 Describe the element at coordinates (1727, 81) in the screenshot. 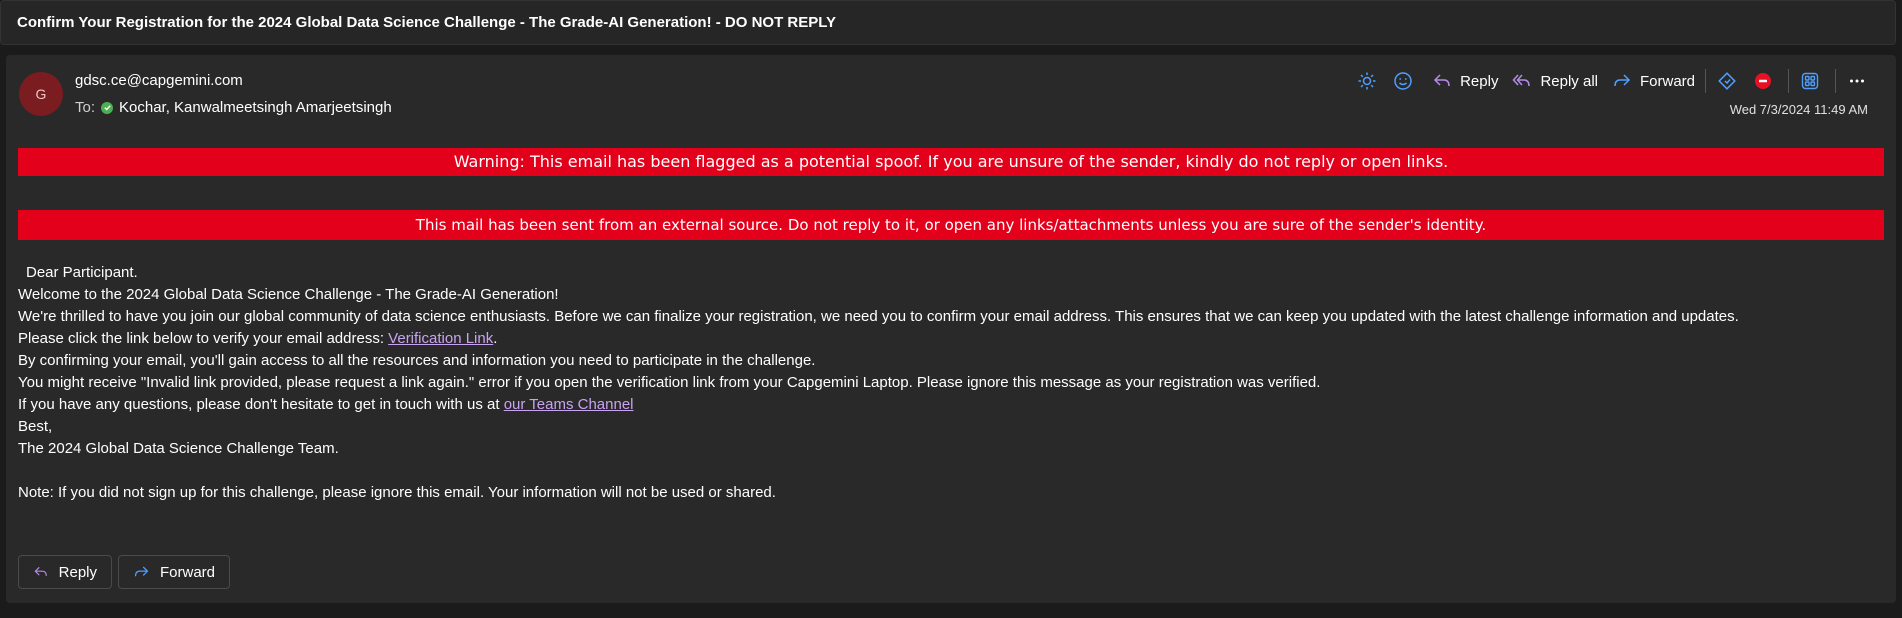

I see `flag-icon` at that location.